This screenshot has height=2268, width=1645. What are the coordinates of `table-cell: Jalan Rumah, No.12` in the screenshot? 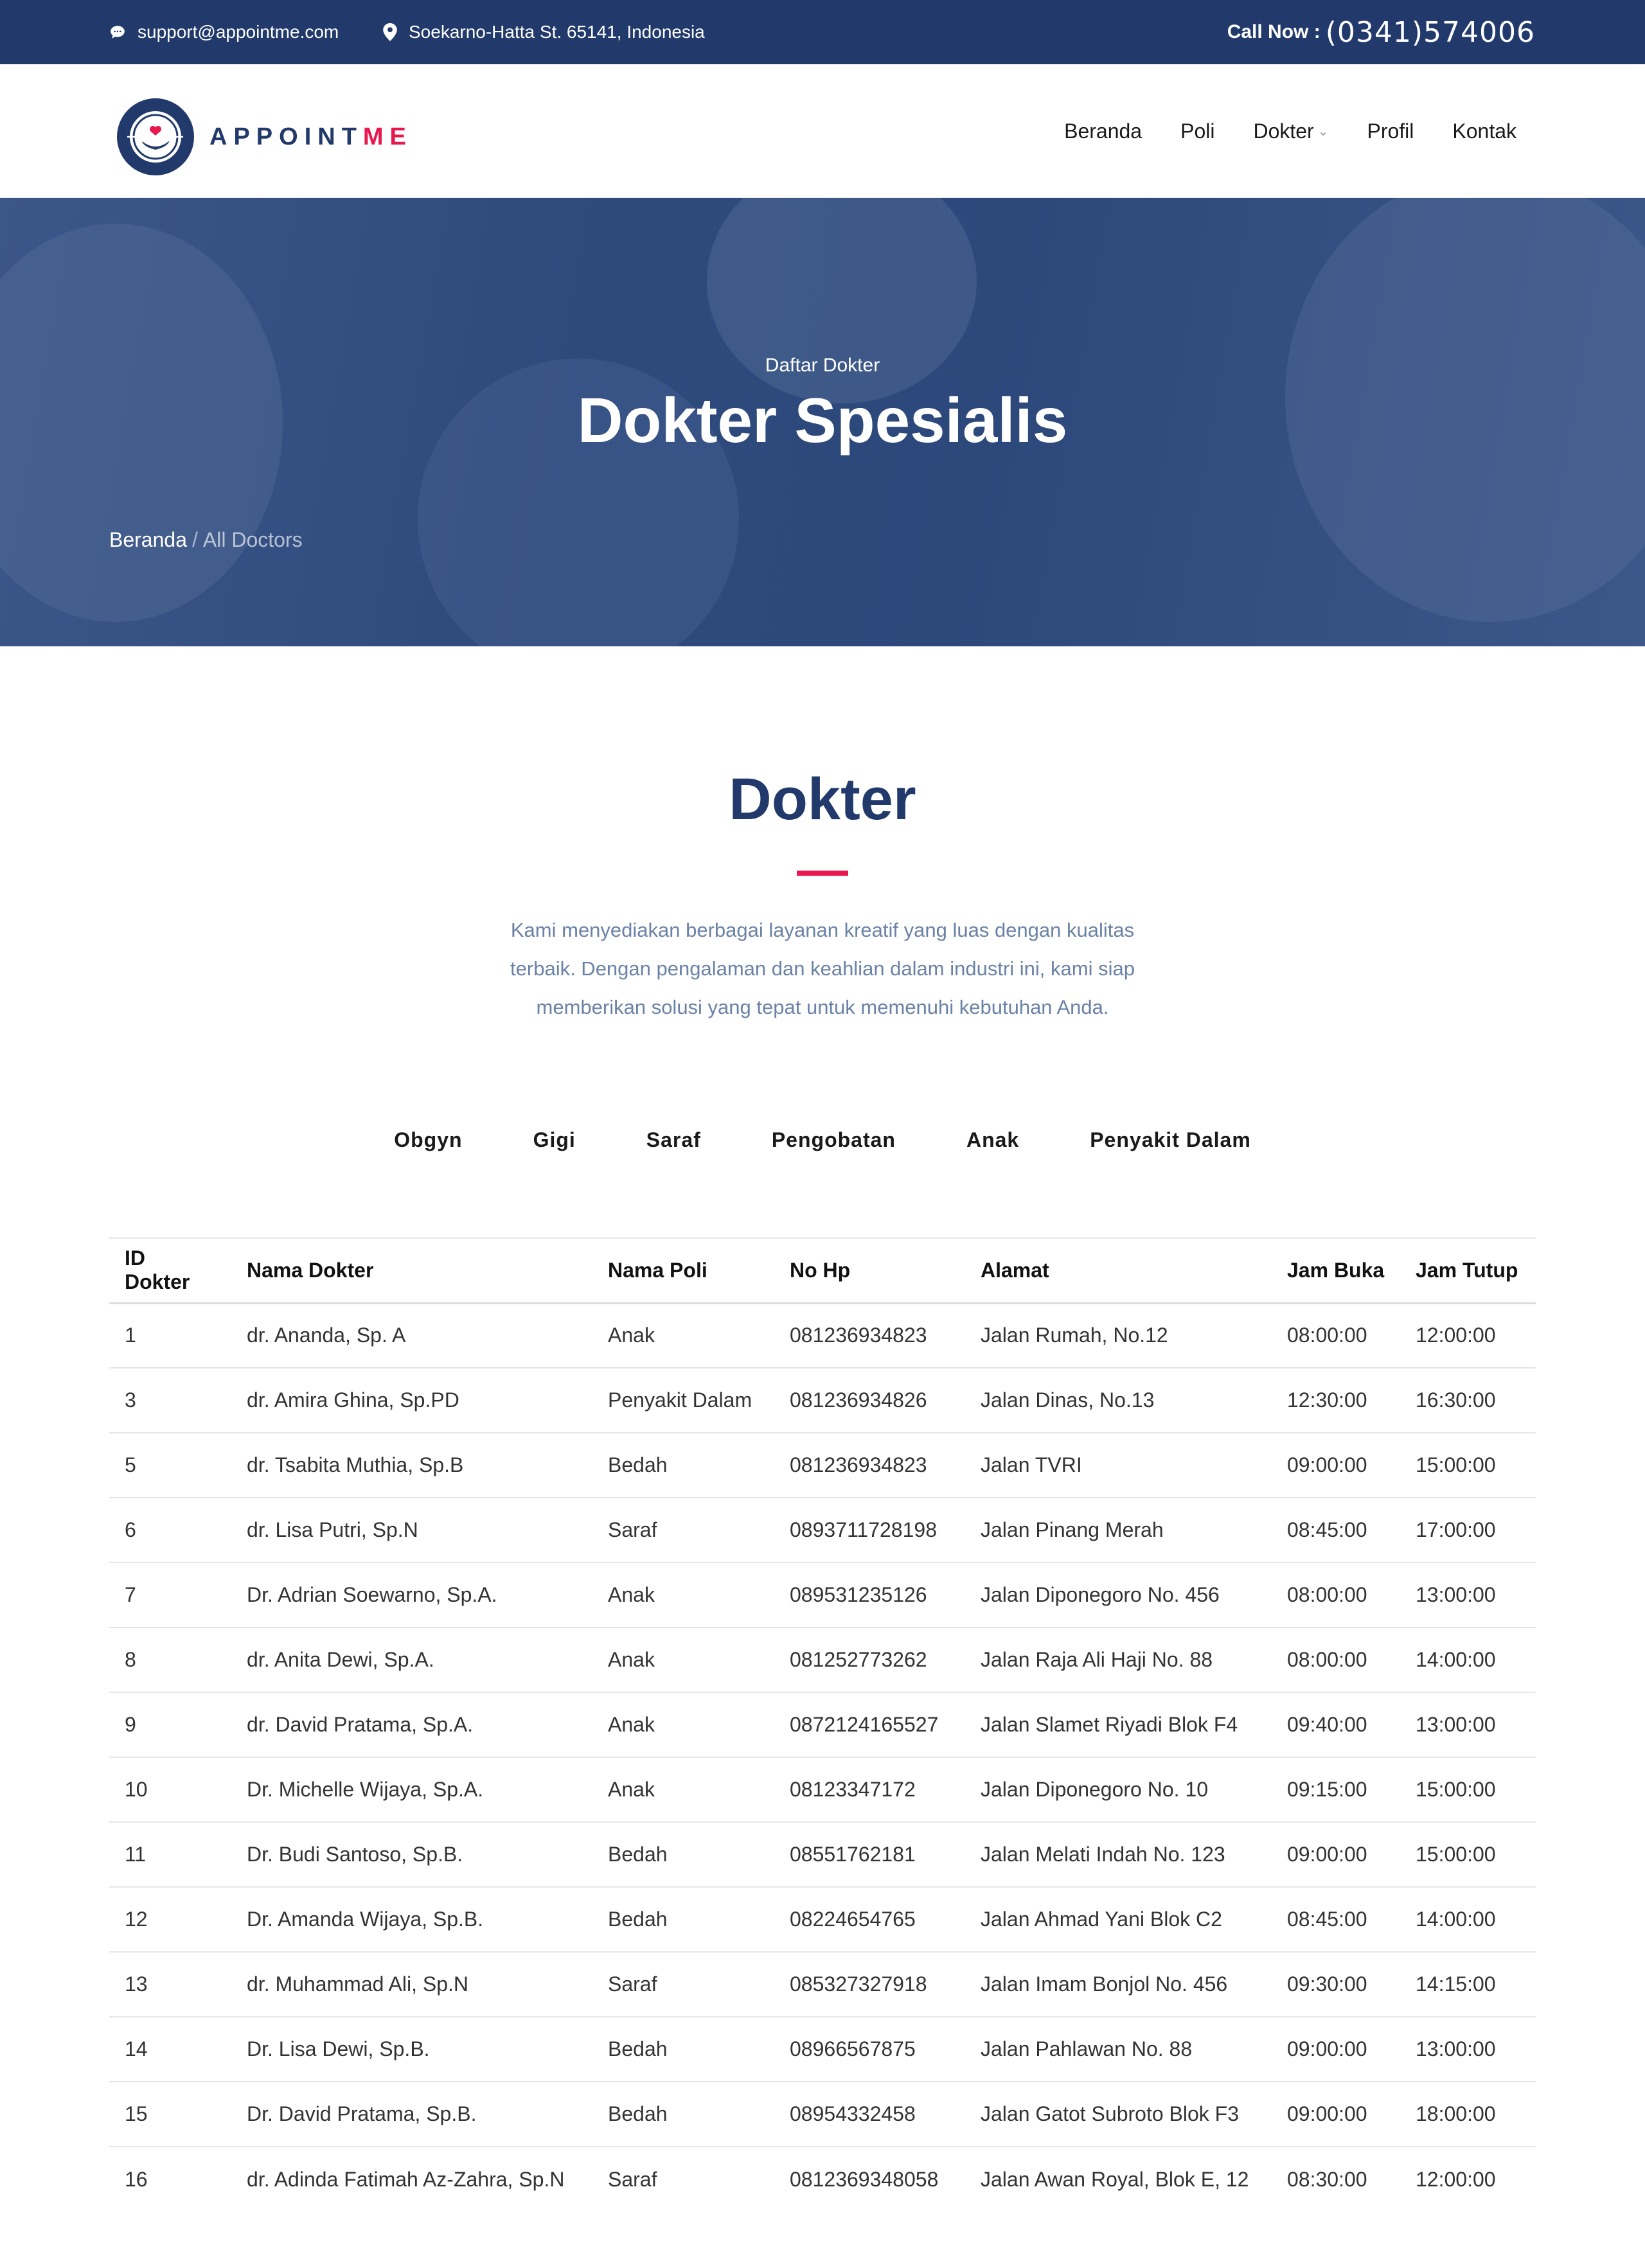 It's located at (1118, 1335).